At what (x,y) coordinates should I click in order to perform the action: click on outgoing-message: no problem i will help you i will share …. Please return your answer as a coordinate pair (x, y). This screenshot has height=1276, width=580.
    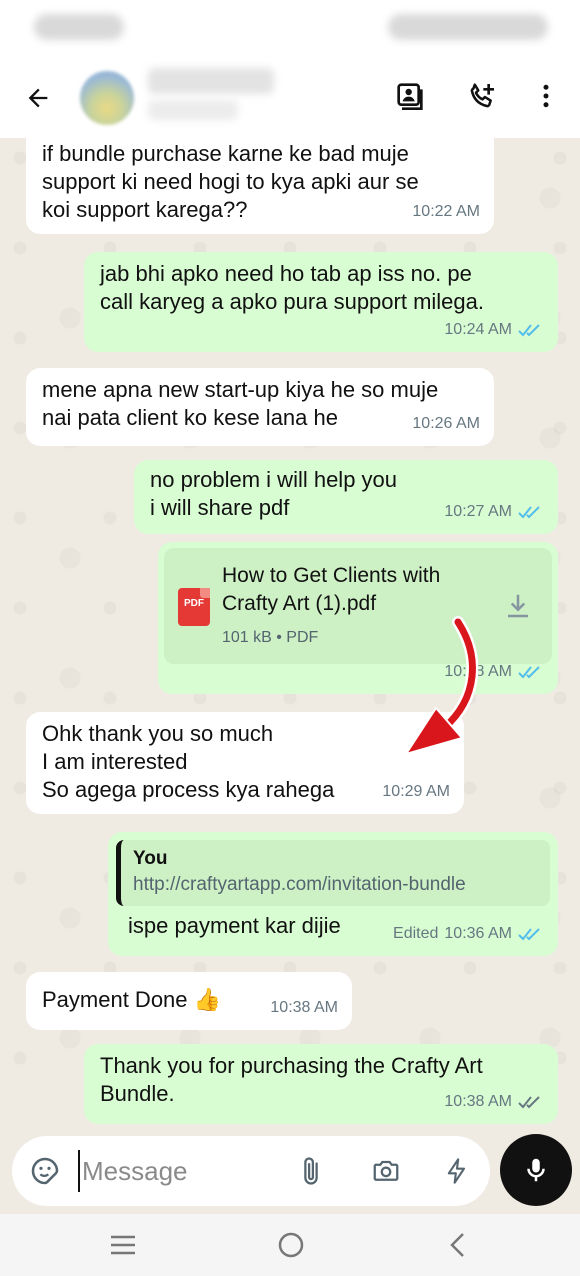
    Looking at the image, I should click on (346, 497).